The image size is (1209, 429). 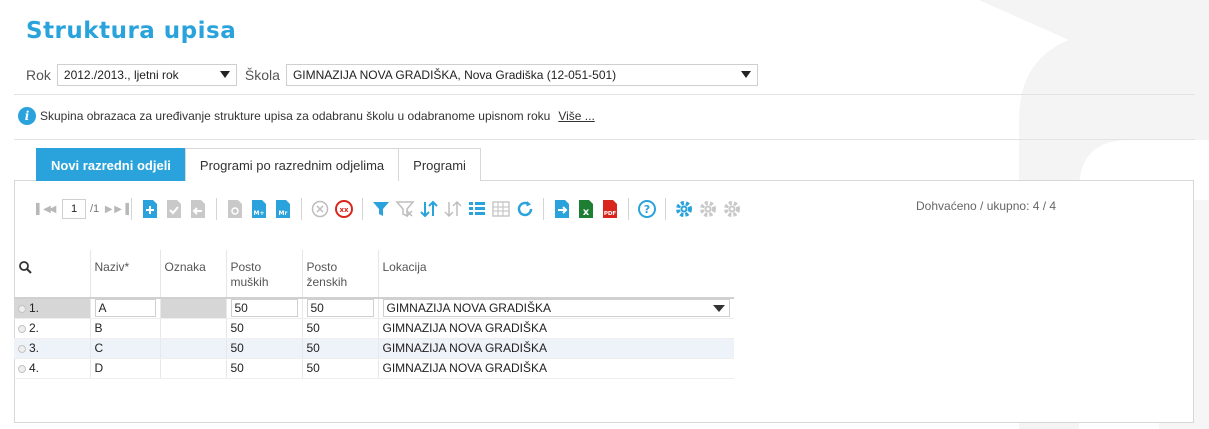 I want to click on clear-filter-icon, so click(x=405, y=209).